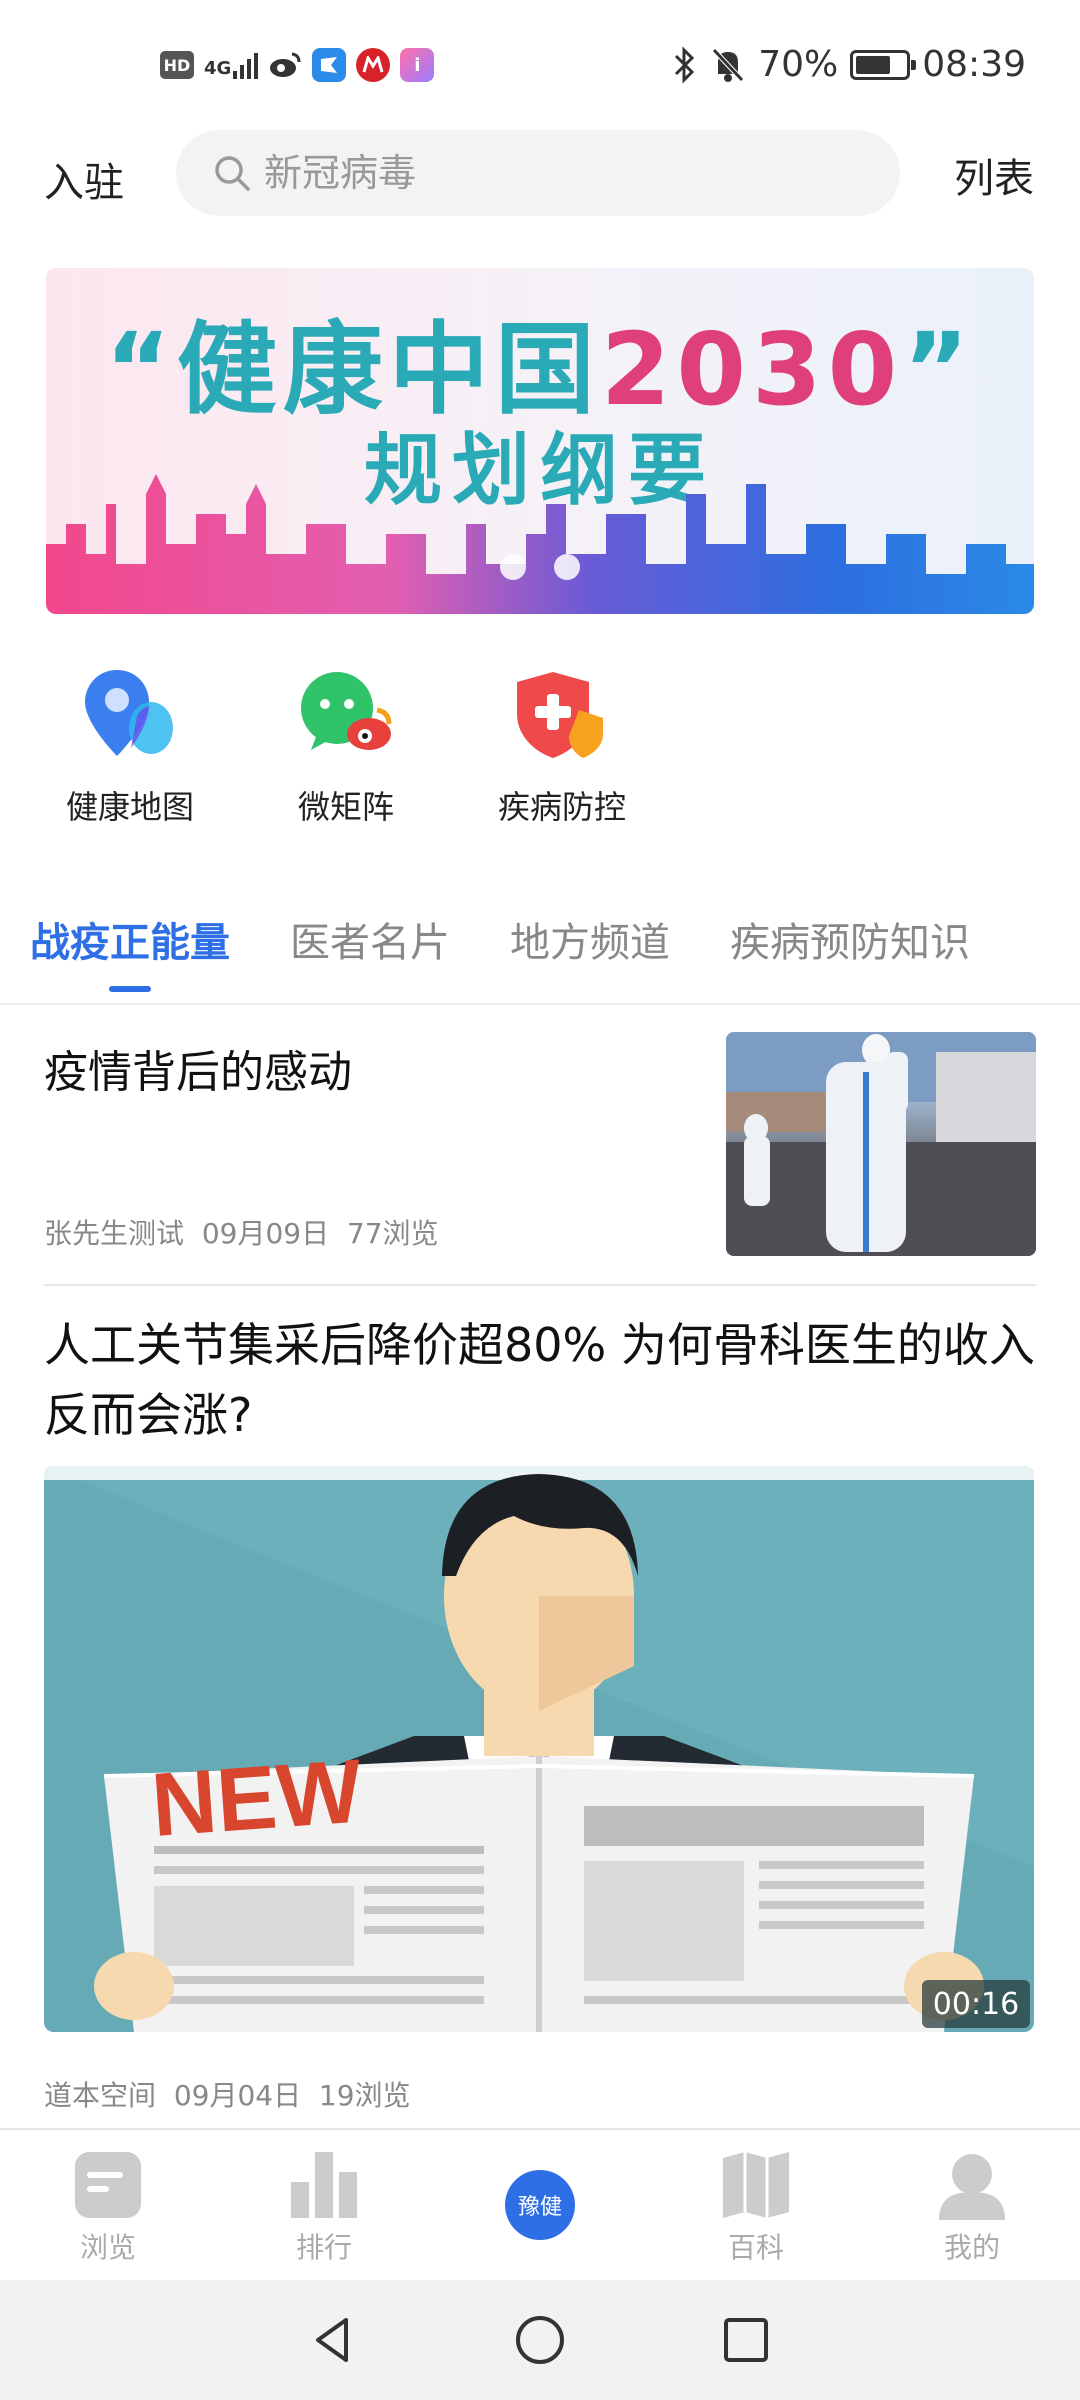 This screenshot has height=2400, width=1080. Describe the element at coordinates (755, 2247) in the screenshot. I see `nav-label: 百科` at that location.